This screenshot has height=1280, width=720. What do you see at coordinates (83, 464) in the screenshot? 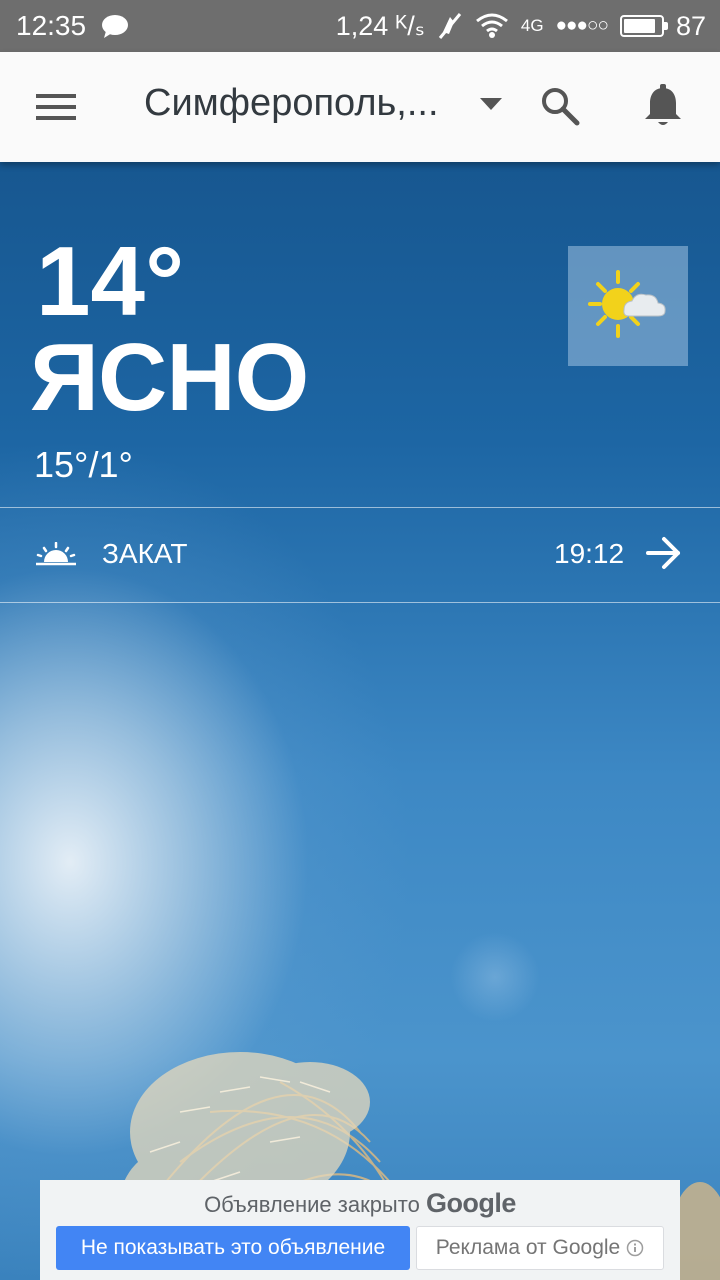
I see `high-low-temperature: 15°/1°` at bounding box center [83, 464].